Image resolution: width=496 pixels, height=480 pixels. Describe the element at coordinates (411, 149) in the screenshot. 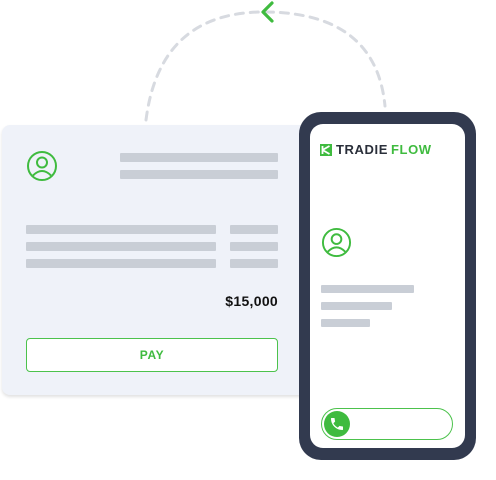

I see `brand-name-part2: FLOW` at that location.